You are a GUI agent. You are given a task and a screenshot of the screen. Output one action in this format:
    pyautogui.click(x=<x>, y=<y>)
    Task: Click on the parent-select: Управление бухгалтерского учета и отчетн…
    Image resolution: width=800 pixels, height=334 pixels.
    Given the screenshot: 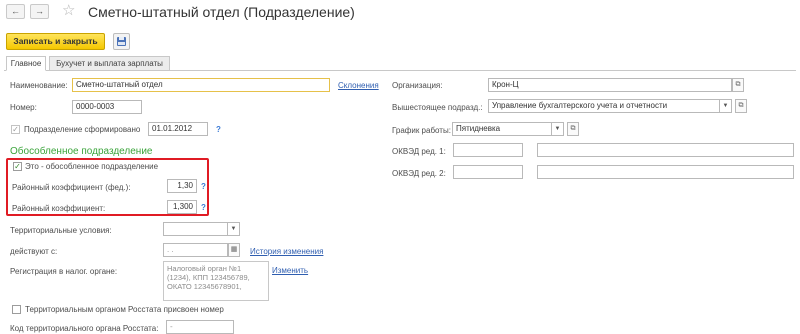 What is the action you would take?
    pyautogui.click(x=604, y=106)
    